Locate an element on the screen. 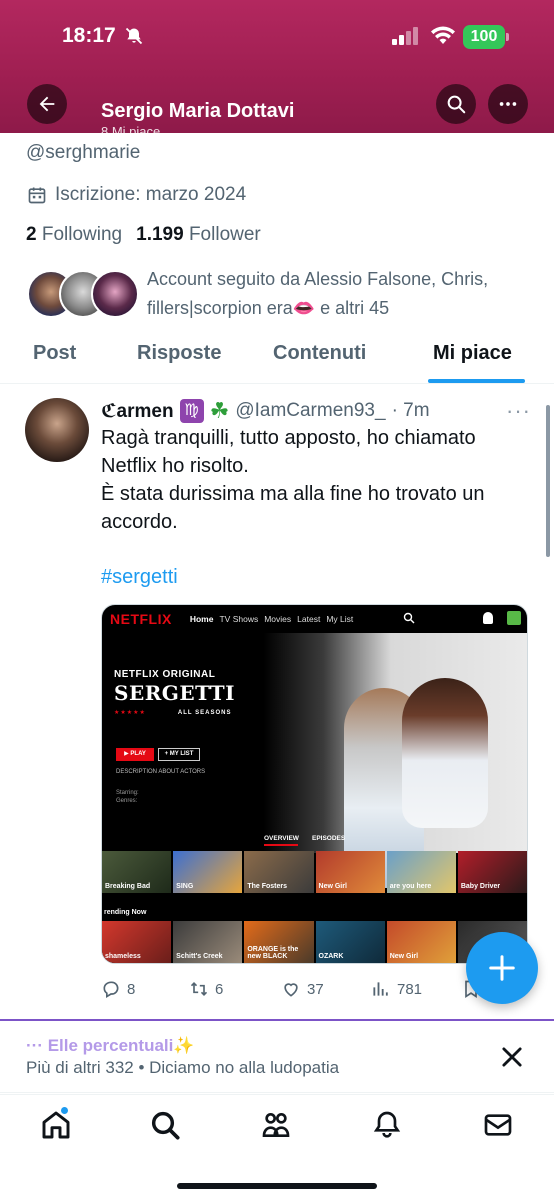  back-button is located at coordinates (47, 104).